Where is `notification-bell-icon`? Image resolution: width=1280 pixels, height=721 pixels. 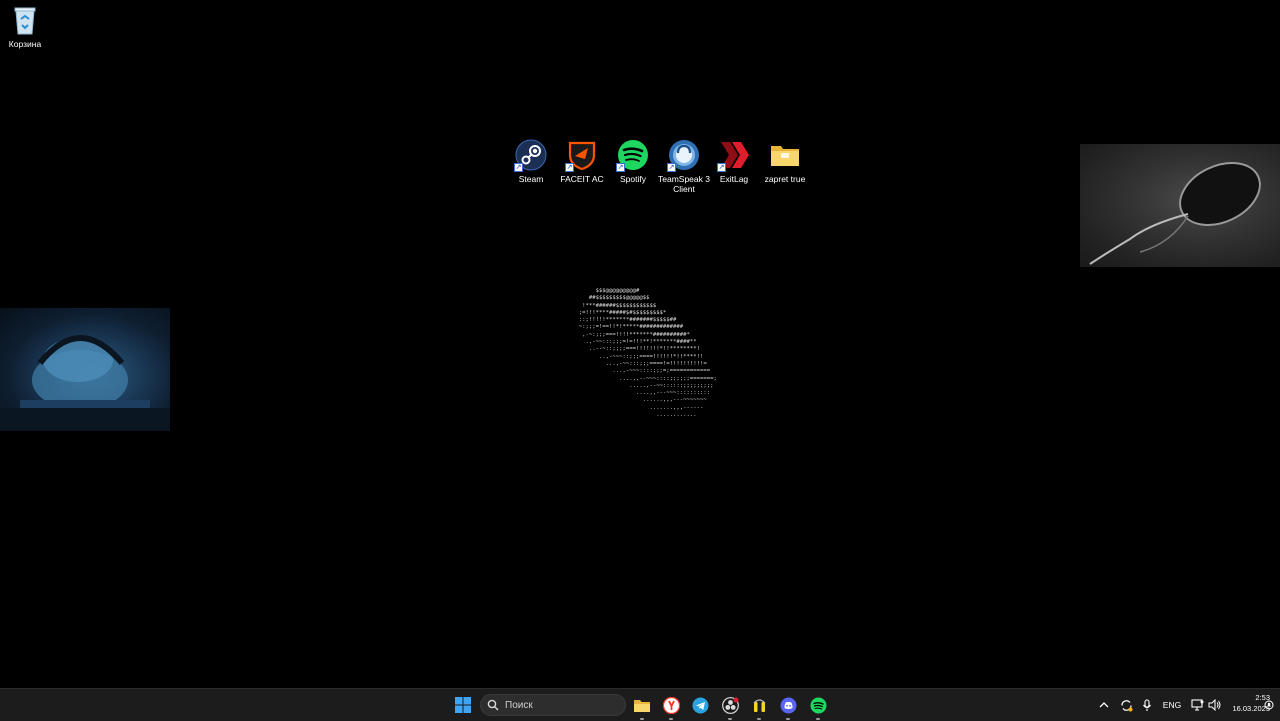
notification-bell-icon is located at coordinates (1269, 705).